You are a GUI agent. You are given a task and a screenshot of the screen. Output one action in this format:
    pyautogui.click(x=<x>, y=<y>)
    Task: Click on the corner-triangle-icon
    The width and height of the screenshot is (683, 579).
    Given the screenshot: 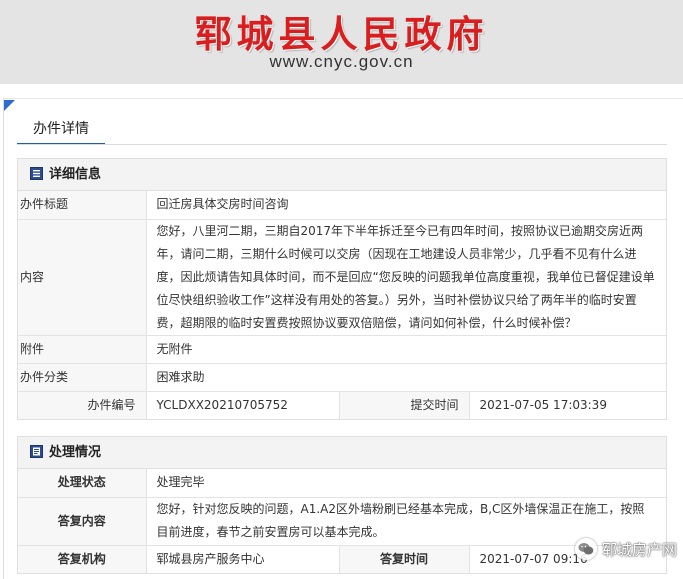 What is the action you would take?
    pyautogui.click(x=9, y=105)
    